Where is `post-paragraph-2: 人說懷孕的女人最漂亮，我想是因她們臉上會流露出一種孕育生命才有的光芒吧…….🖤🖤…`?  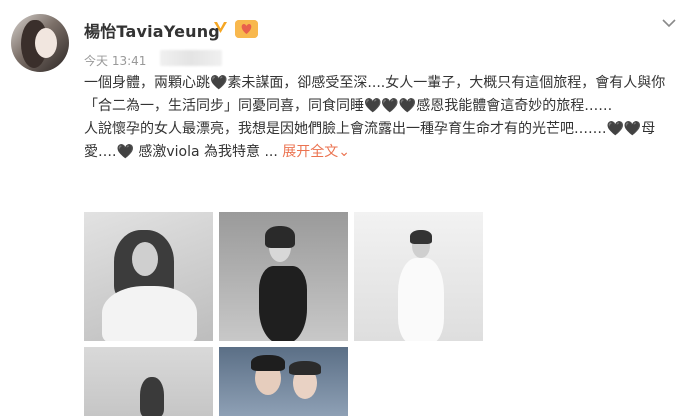 post-paragraph-2: 人說懷孕的女人最漂亮，我想是因她們臉上會流露出一種孕育生命才有的光芒吧…….🖤🖤… is located at coordinates (384, 141).